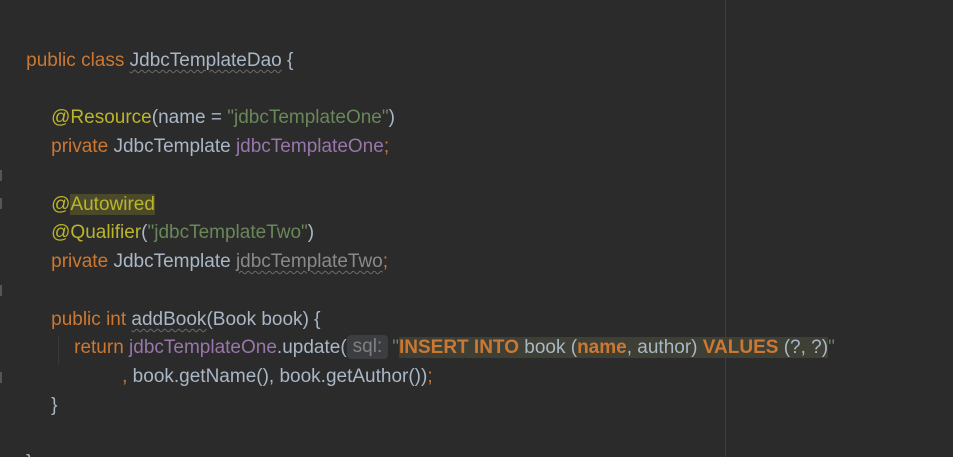 The height and width of the screenshot is (457, 953). What do you see at coordinates (309, 146) in the screenshot?
I see `field-name: jdbcTemplateOne` at bounding box center [309, 146].